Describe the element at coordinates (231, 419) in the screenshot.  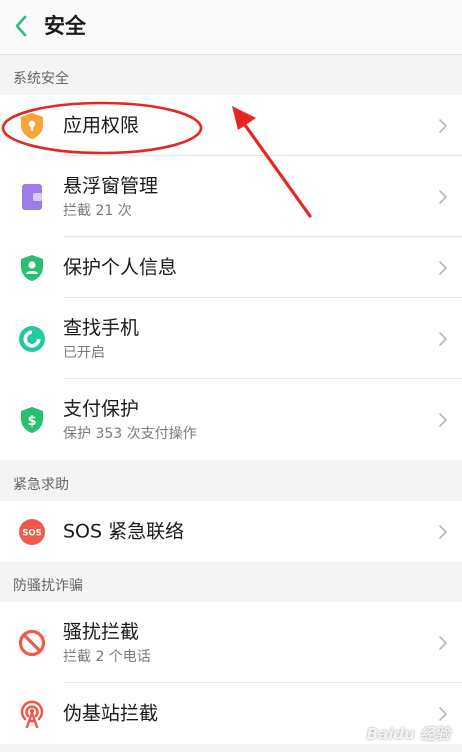
I see `list-item-payment-protection: $ 支付保护 保护 353 次支付操作` at that location.